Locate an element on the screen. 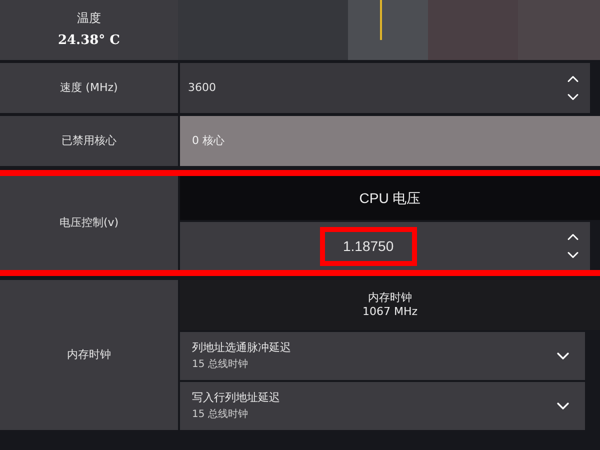 This screenshot has width=600, height=450. row-label: 电压控制(v) is located at coordinates (89, 222).